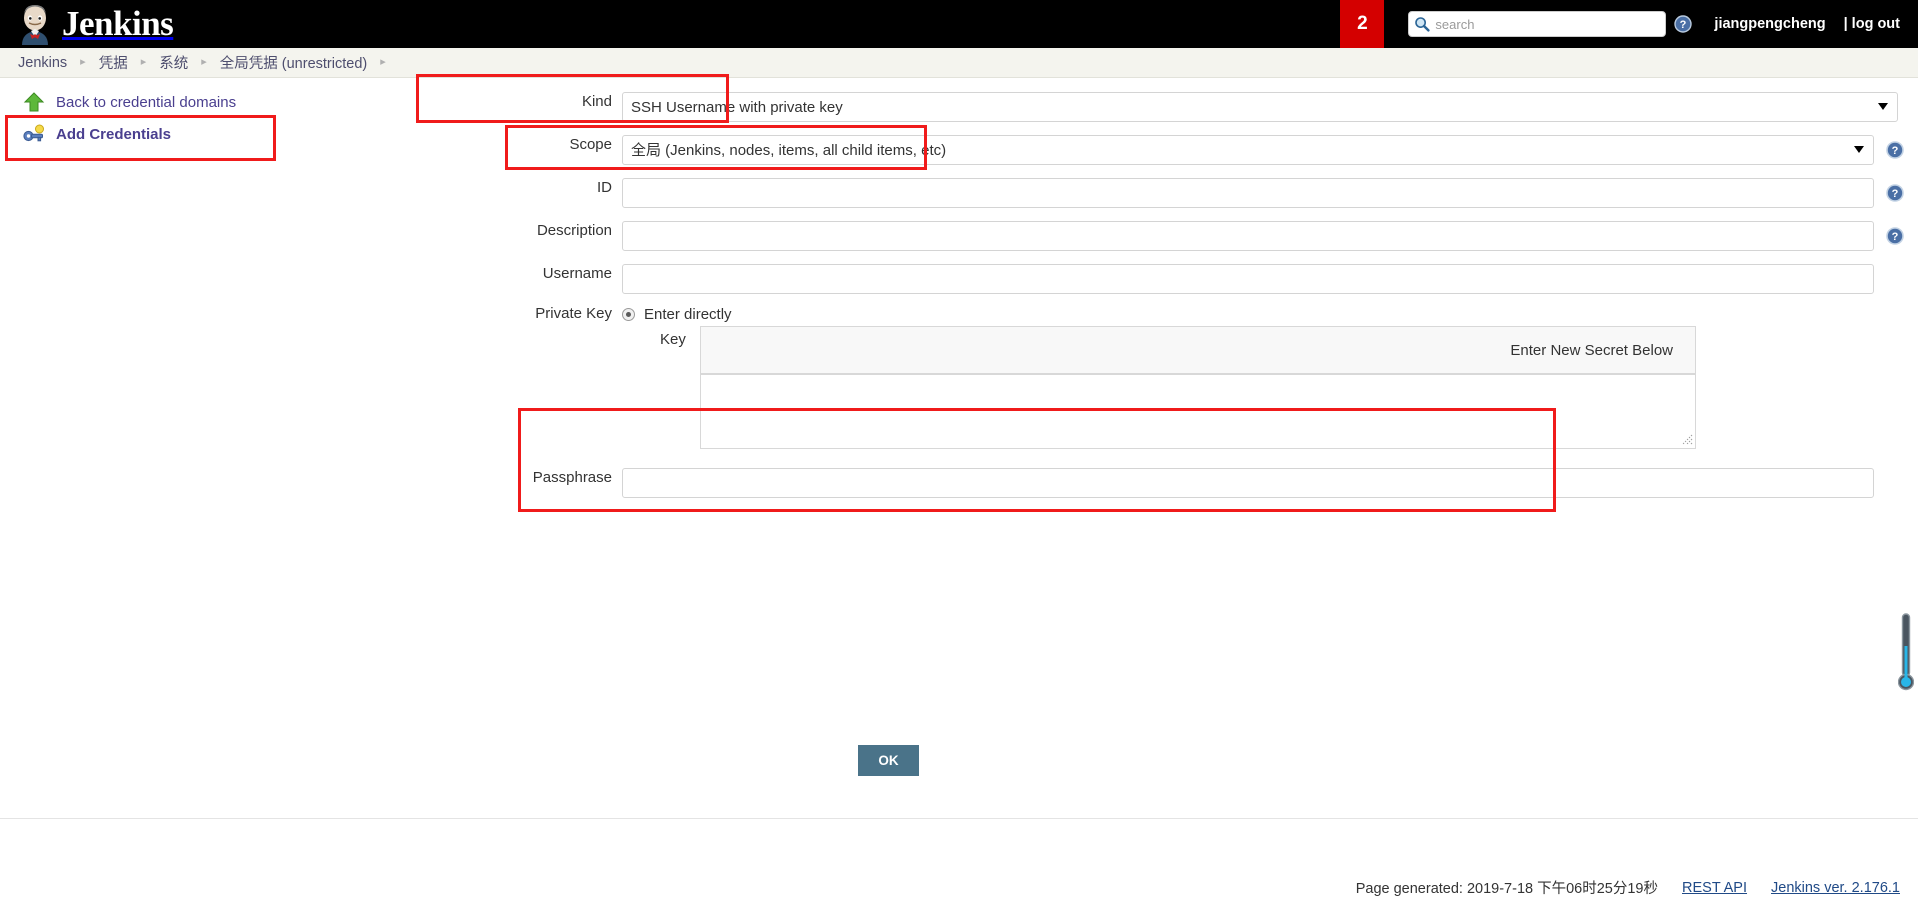 The image size is (1918, 898). Describe the element at coordinates (42, 63) in the screenshot. I see `breadcrumb-item-jenkins: Jenkins` at that location.